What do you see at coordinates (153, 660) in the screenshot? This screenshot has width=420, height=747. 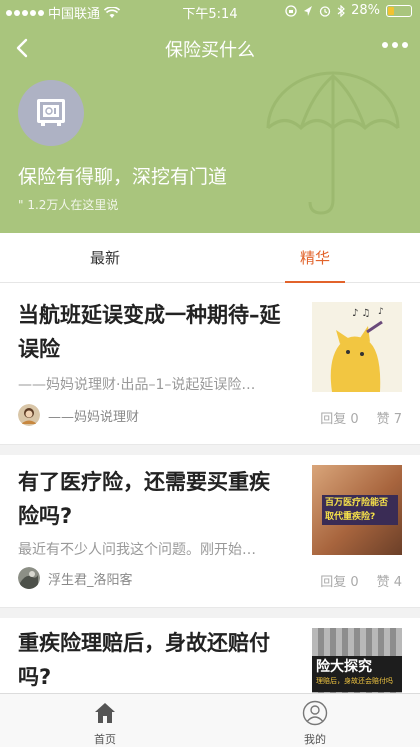 I see `article-title: 重疾险理赔后，身故还赔付吗?` at bounding box center [153, 660].